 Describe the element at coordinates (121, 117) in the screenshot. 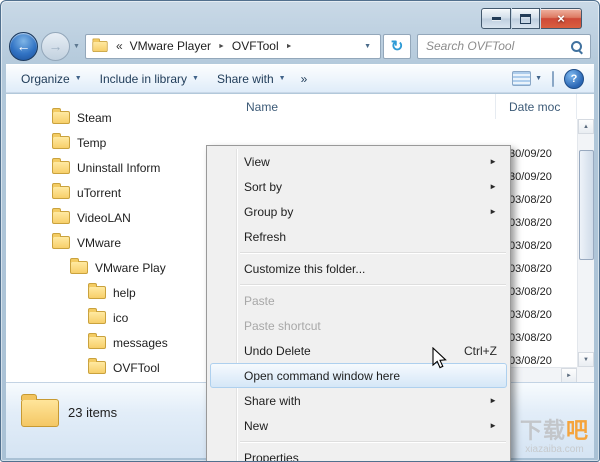

I see `sidebar-item-steam: Steam` at that location.